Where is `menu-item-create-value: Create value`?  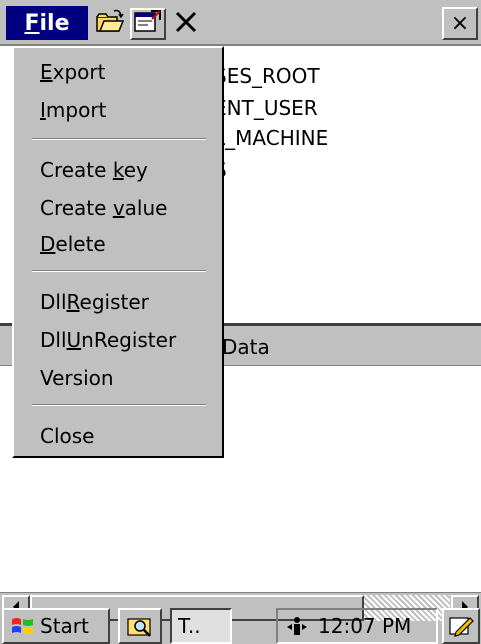 menu-item-create-value: Create value is located at coordinates (103, 208).